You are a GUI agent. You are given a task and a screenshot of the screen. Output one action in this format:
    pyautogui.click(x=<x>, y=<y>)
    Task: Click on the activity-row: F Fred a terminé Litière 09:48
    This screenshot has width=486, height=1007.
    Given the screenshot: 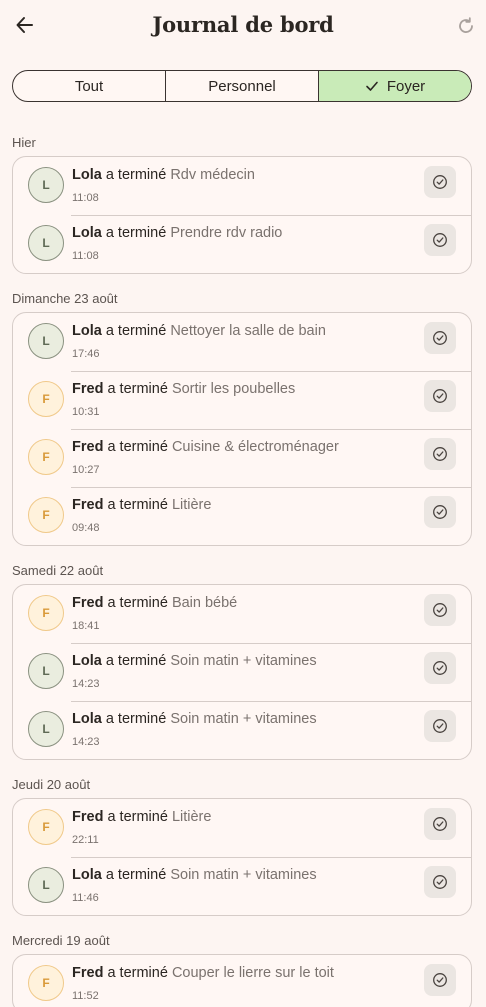 What is the action you would take?
    pyautogui.click(x=242, y=516)
    